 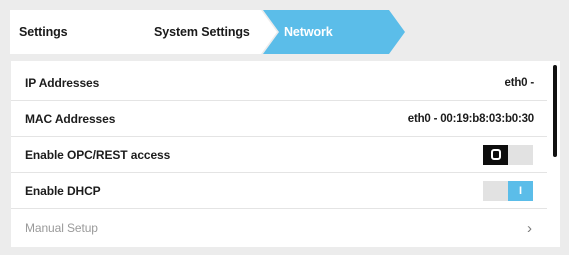 I want to click on dhcp-label: Enable DHCP, so click(x=63, y=190).